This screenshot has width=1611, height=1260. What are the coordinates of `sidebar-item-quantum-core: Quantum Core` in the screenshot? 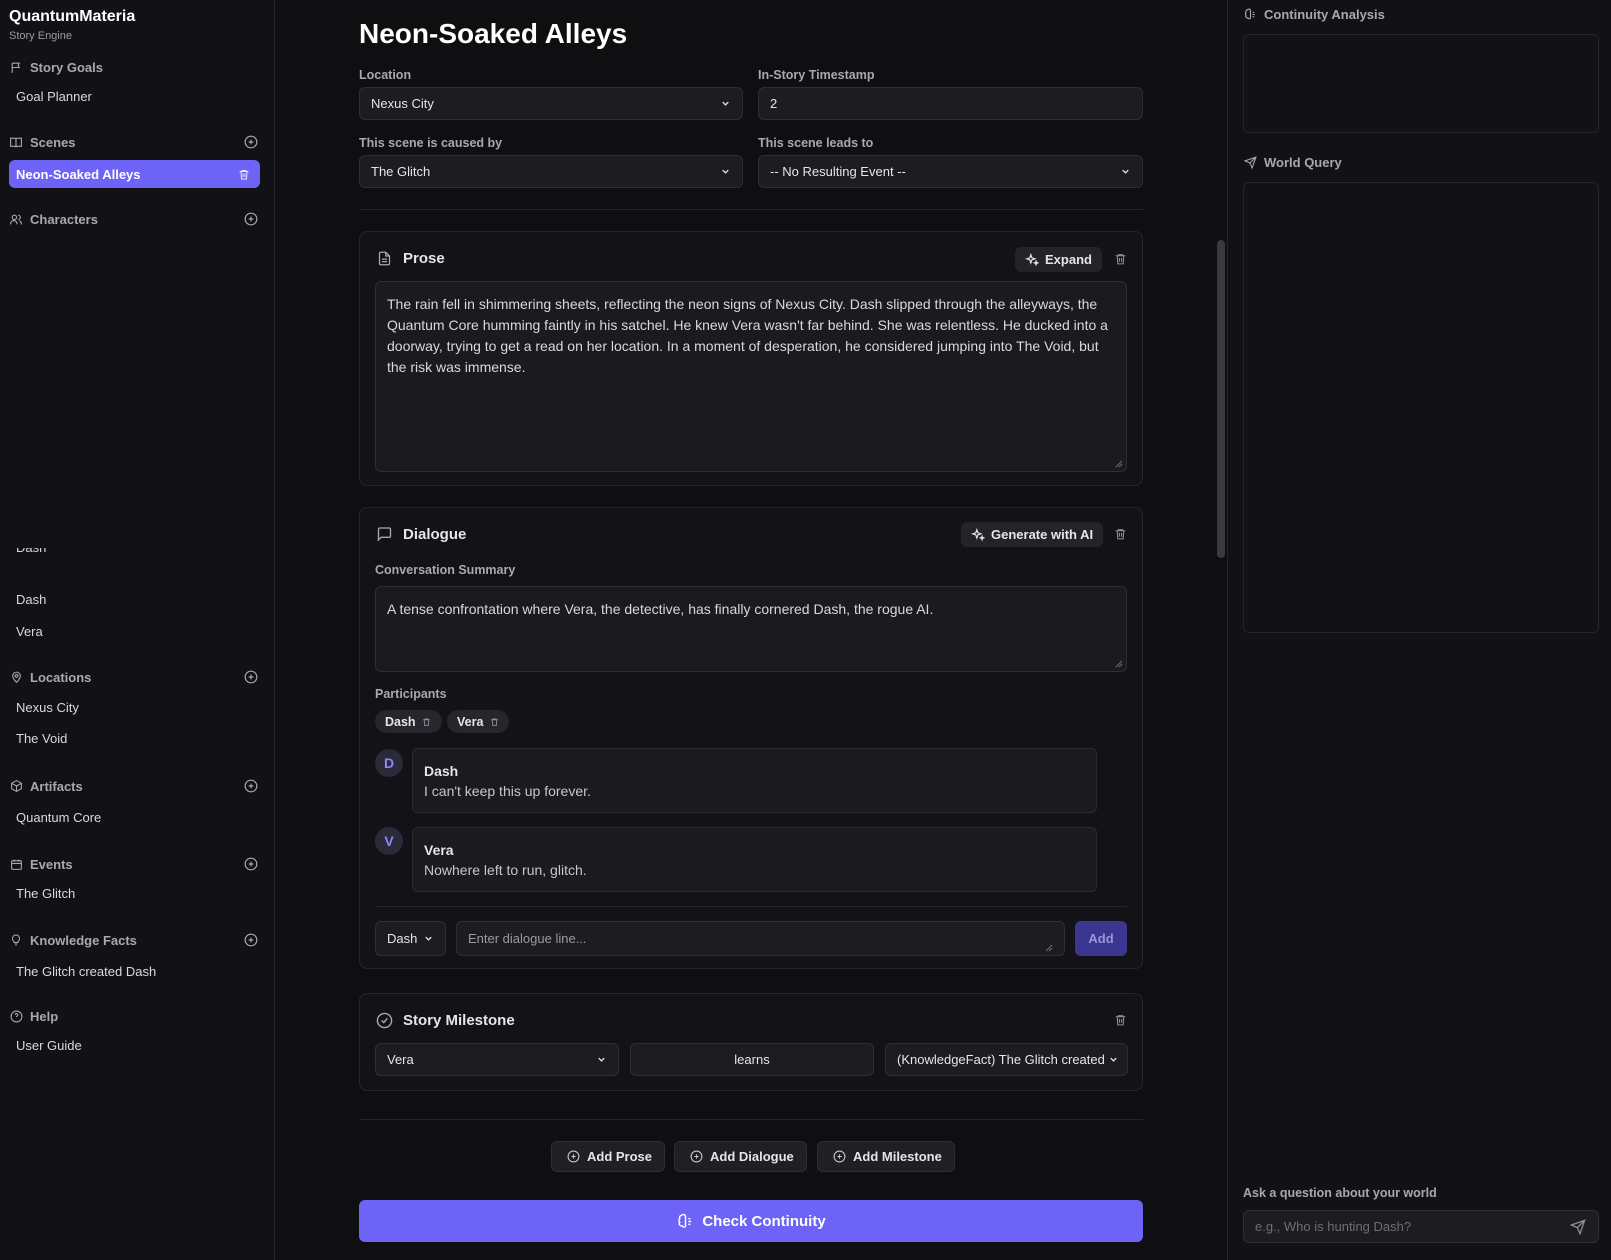 It's located at (58, 817).